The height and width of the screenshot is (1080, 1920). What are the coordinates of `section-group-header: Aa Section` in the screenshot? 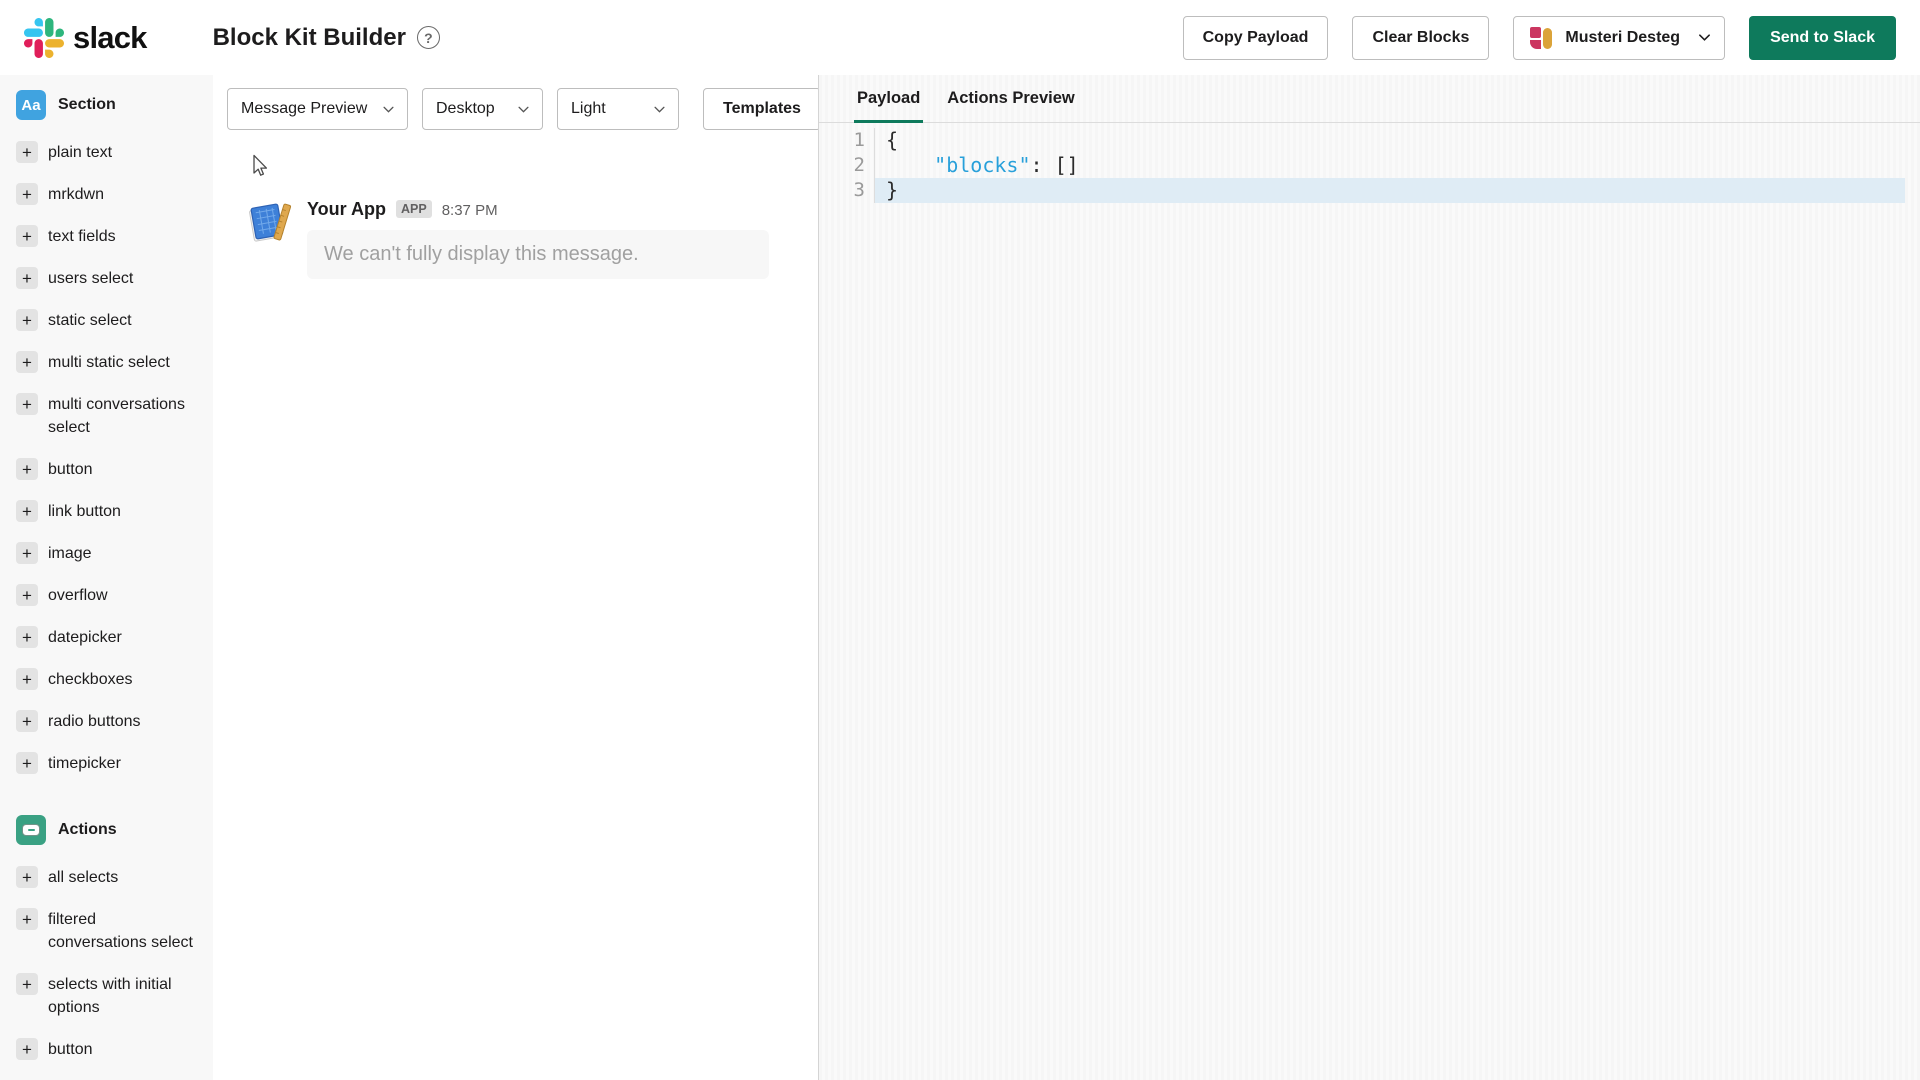 It's located at (110, 105).